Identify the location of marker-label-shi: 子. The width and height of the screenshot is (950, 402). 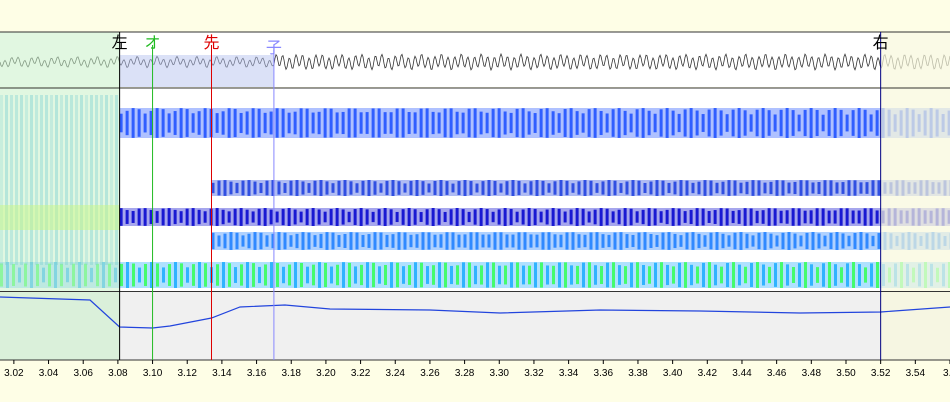
(274, 47).